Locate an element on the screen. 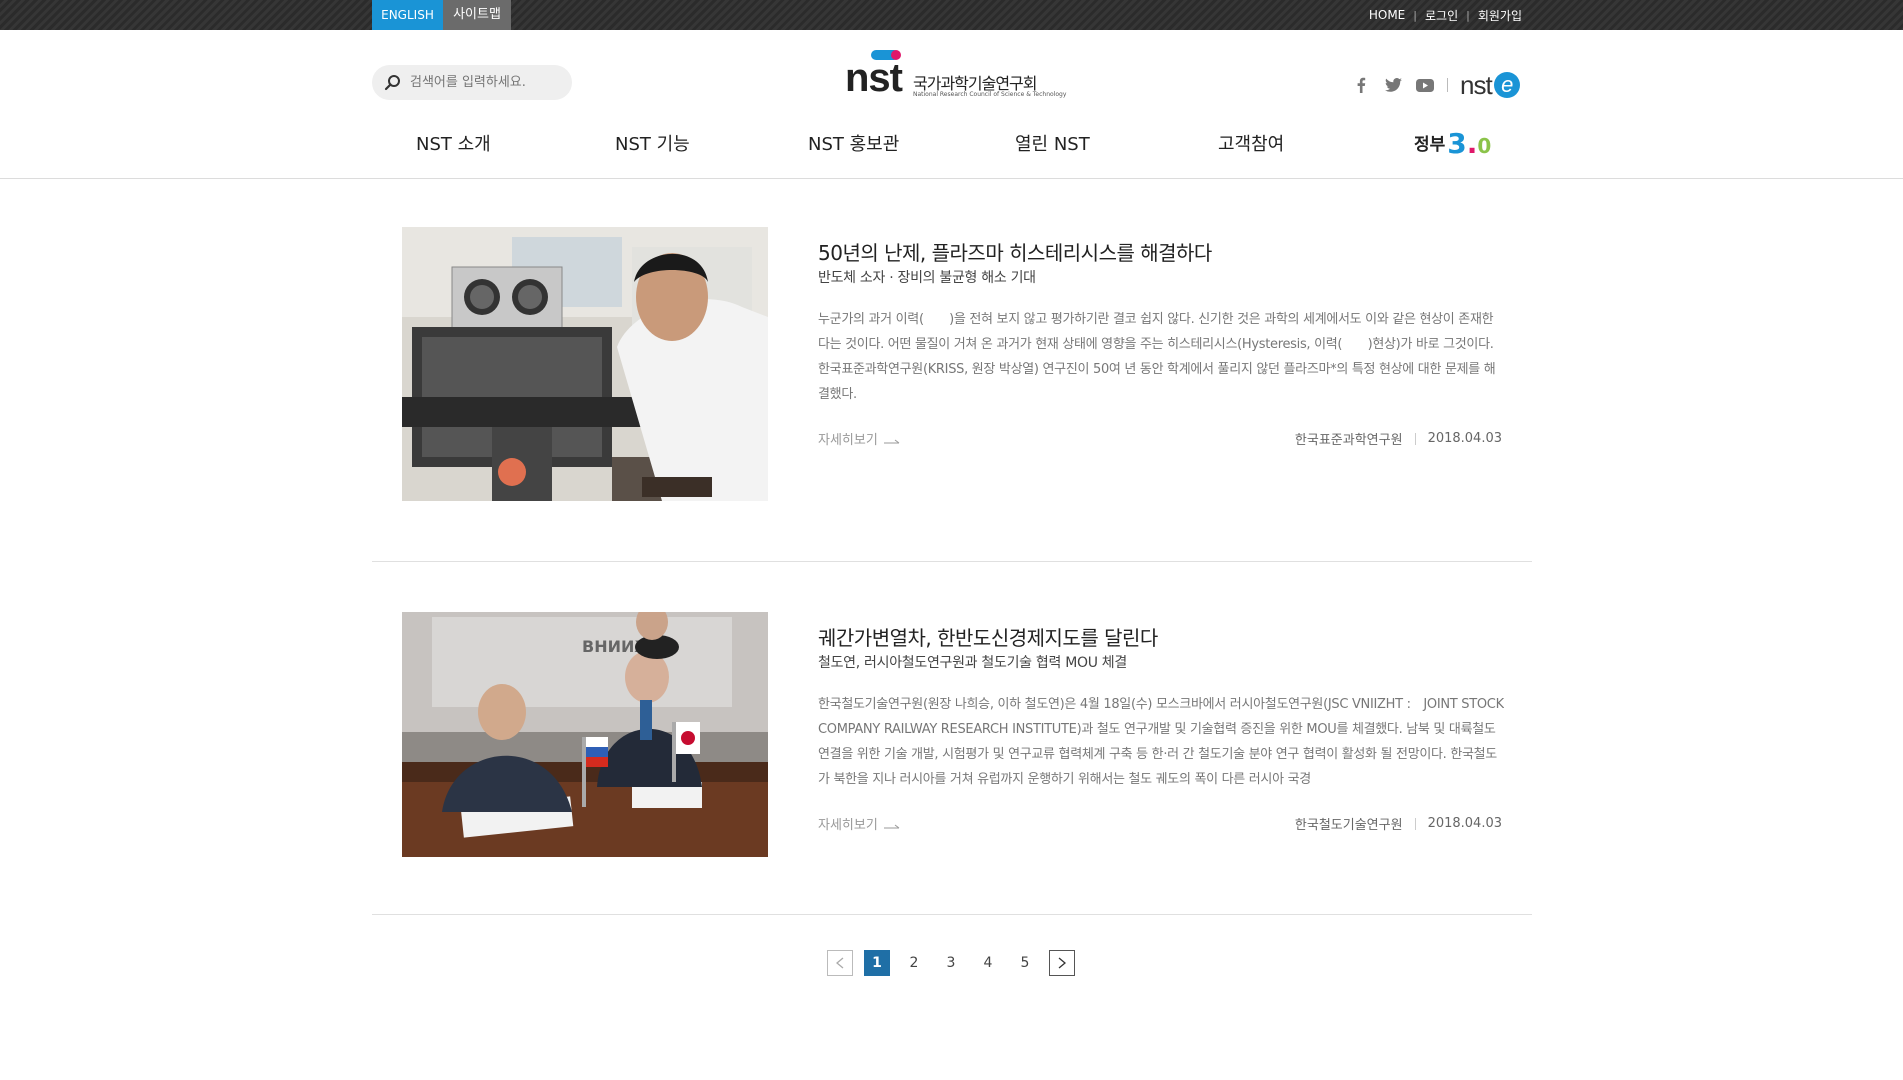 This screenshot has height=1080, width=1903. article-meta: 한국표준과학연구원 2018.04.03 is located at coordinates (1398, 438).